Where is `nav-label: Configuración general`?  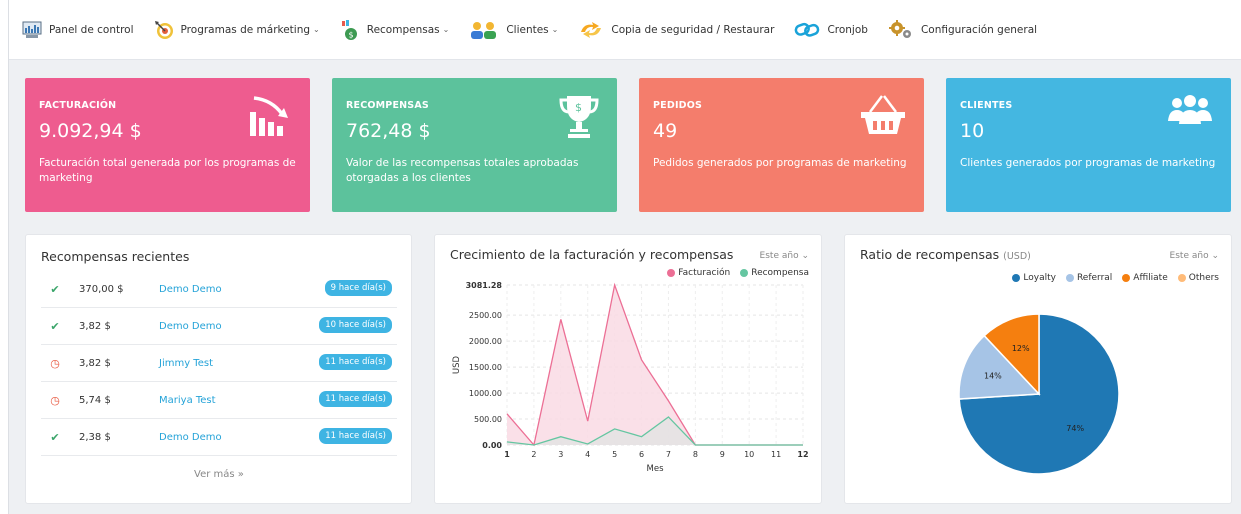
nav-label: Configuración general is located at coordinates (979, 29).